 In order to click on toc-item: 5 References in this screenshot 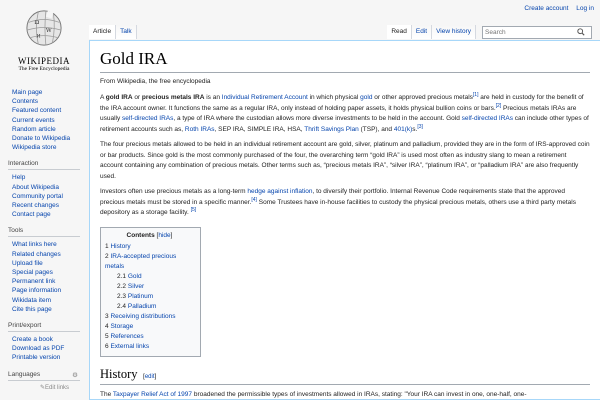, I will do `click(149, 337)`.